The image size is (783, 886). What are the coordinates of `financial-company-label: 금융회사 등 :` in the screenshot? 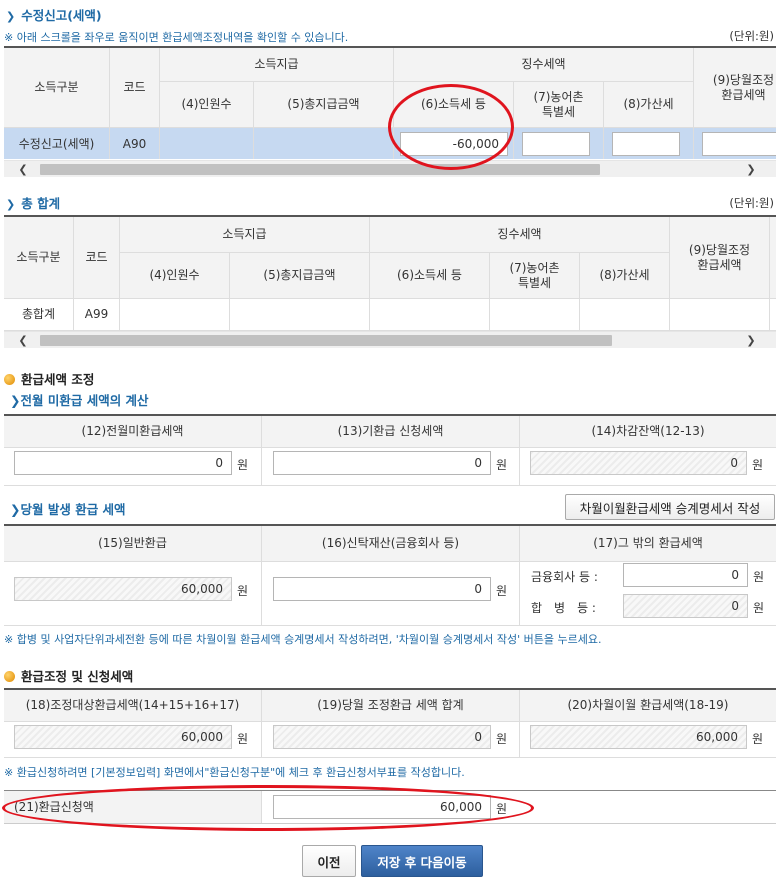 It's located at (564, 577).